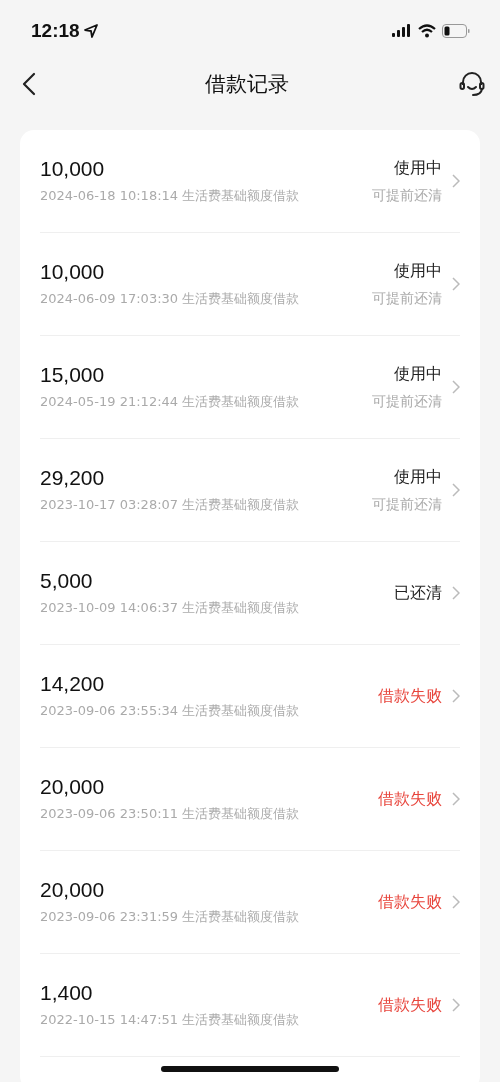 The image size is (500, 1082). What do you see at coordinates (170, 814) in the screenshot?
I see `loan-date: 2023-09-06 23:50:11 生活费基础额度借款` at bounding box center [170, 814].